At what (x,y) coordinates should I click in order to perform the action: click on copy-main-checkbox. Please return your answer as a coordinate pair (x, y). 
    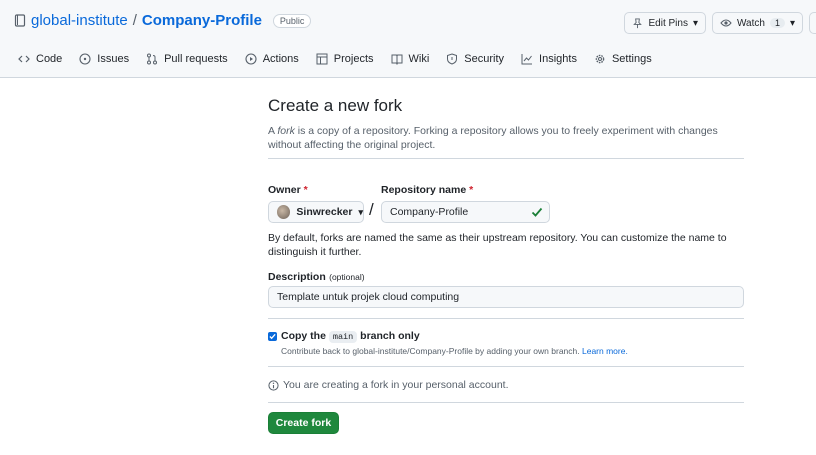
    Looking at the image, I should click on (272, 336).